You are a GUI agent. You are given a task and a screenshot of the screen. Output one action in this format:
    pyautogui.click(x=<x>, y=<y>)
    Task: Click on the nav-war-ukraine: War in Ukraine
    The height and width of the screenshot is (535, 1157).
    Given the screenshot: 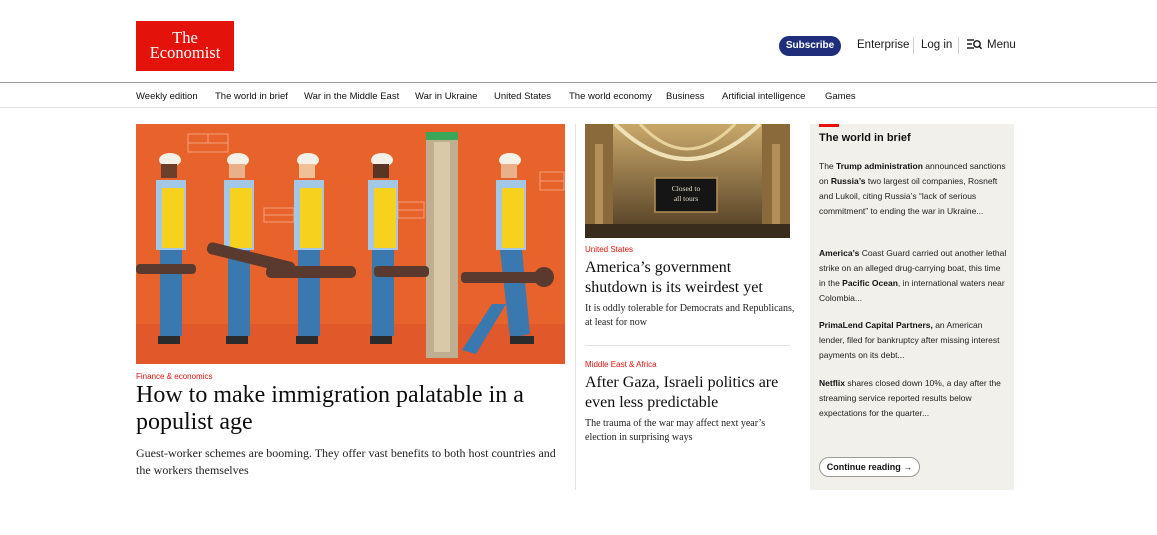 What is the action you would take?
    pyautogui.click(x=446, y=96)
    